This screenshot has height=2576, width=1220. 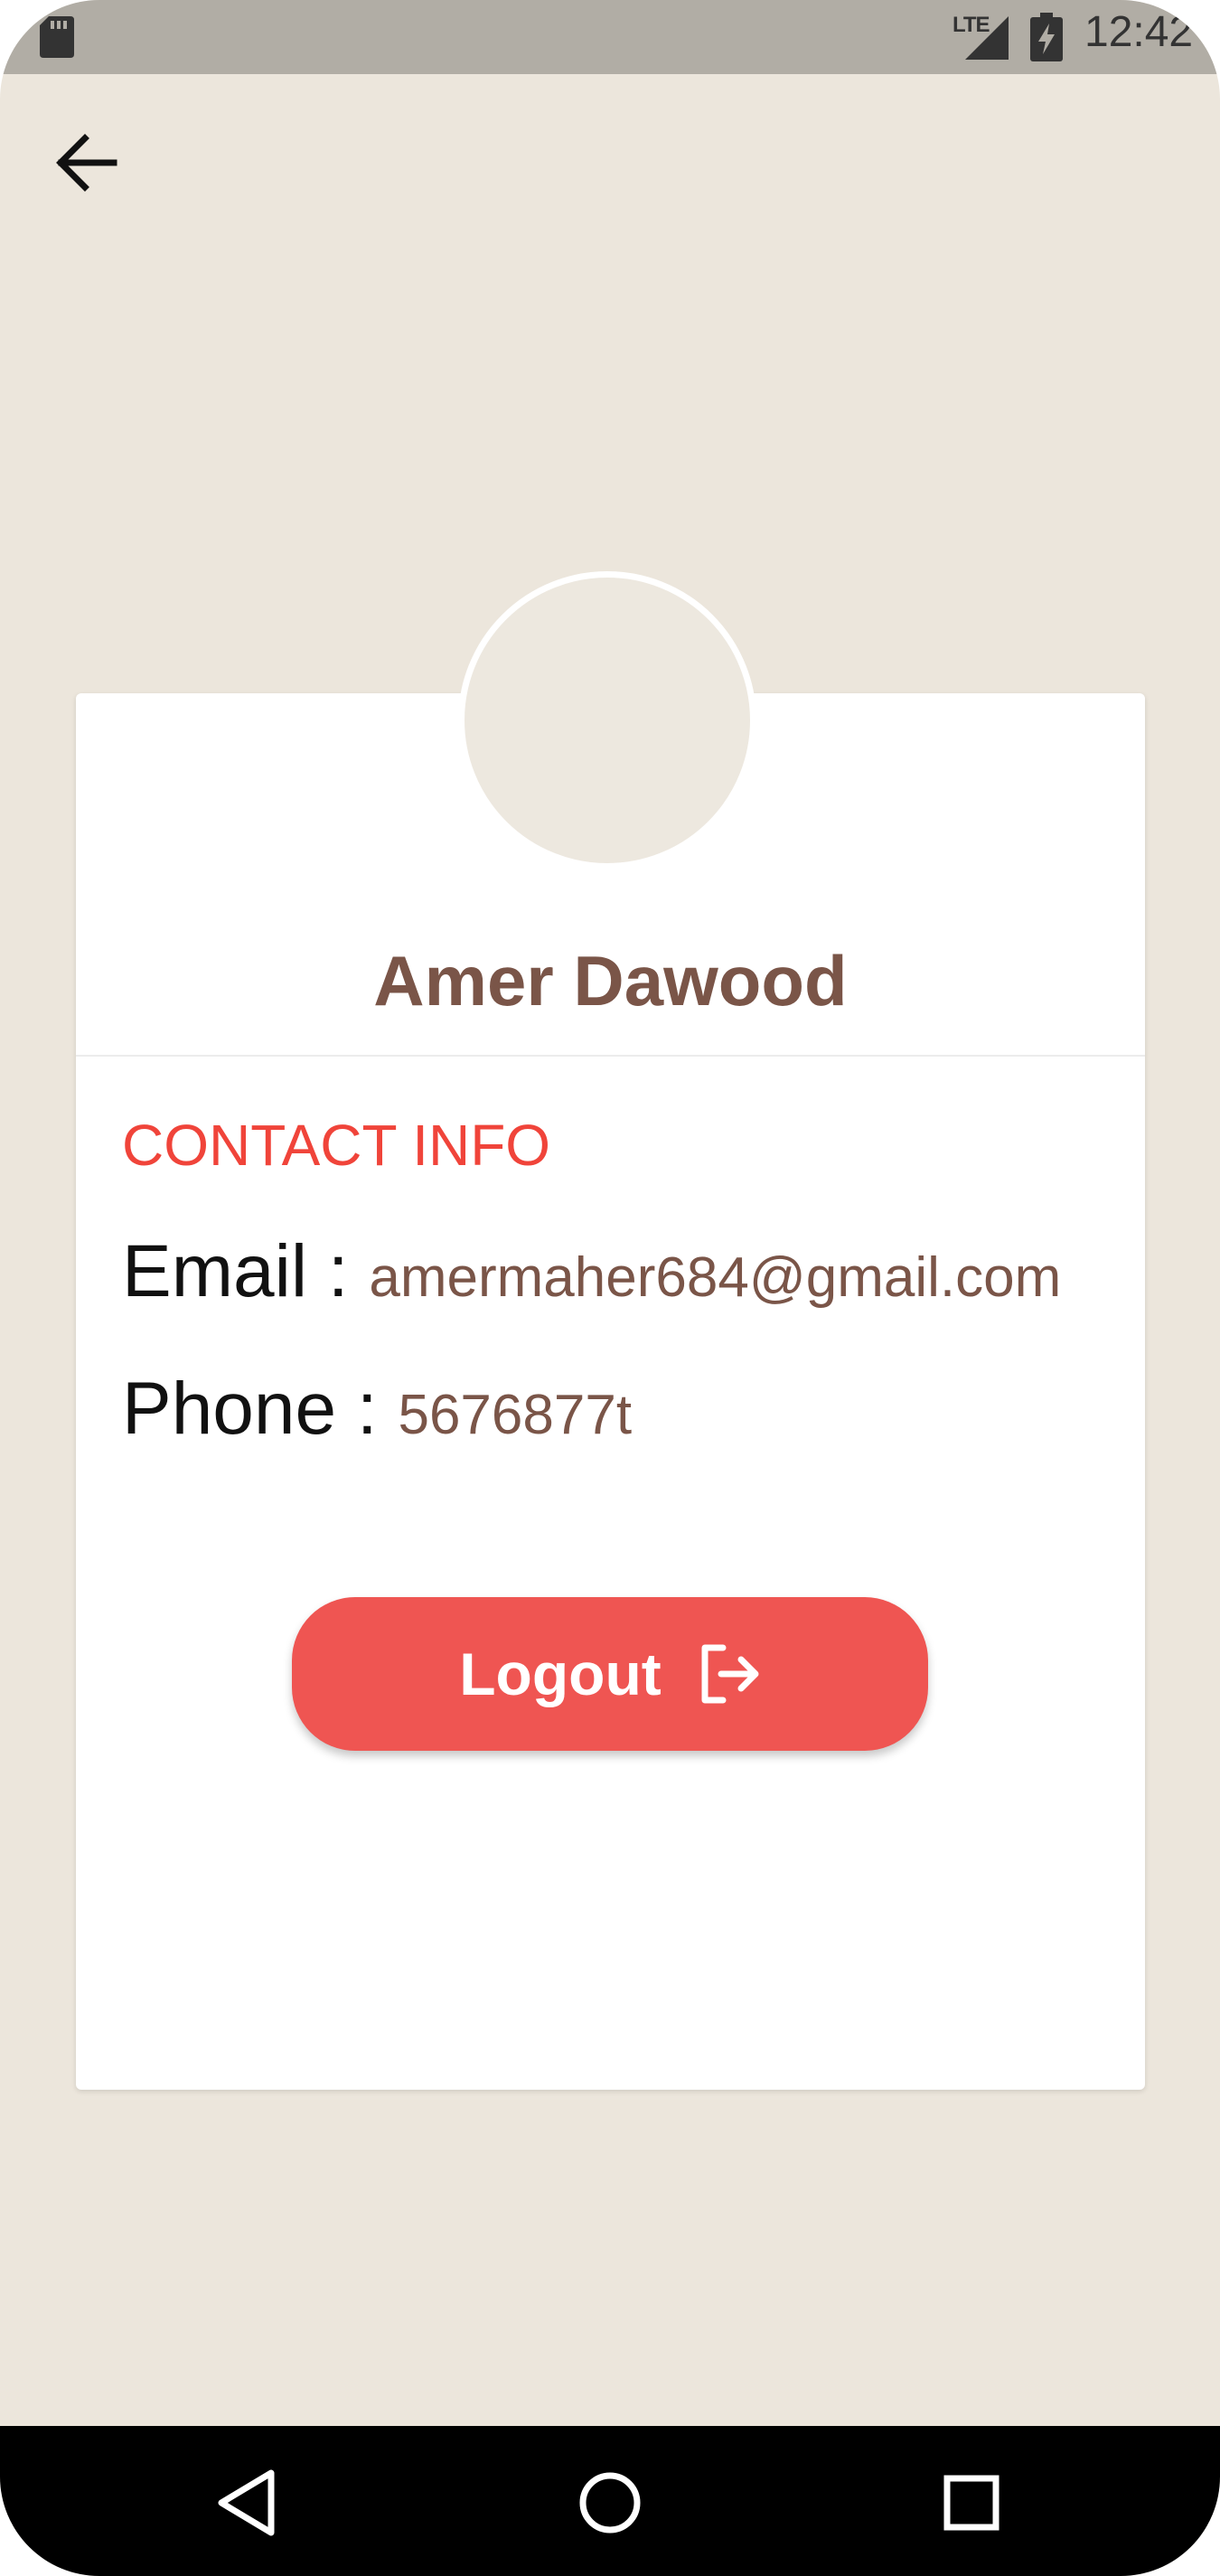 I want to click on logout-label: Logout, so click(x=560, y=1674).